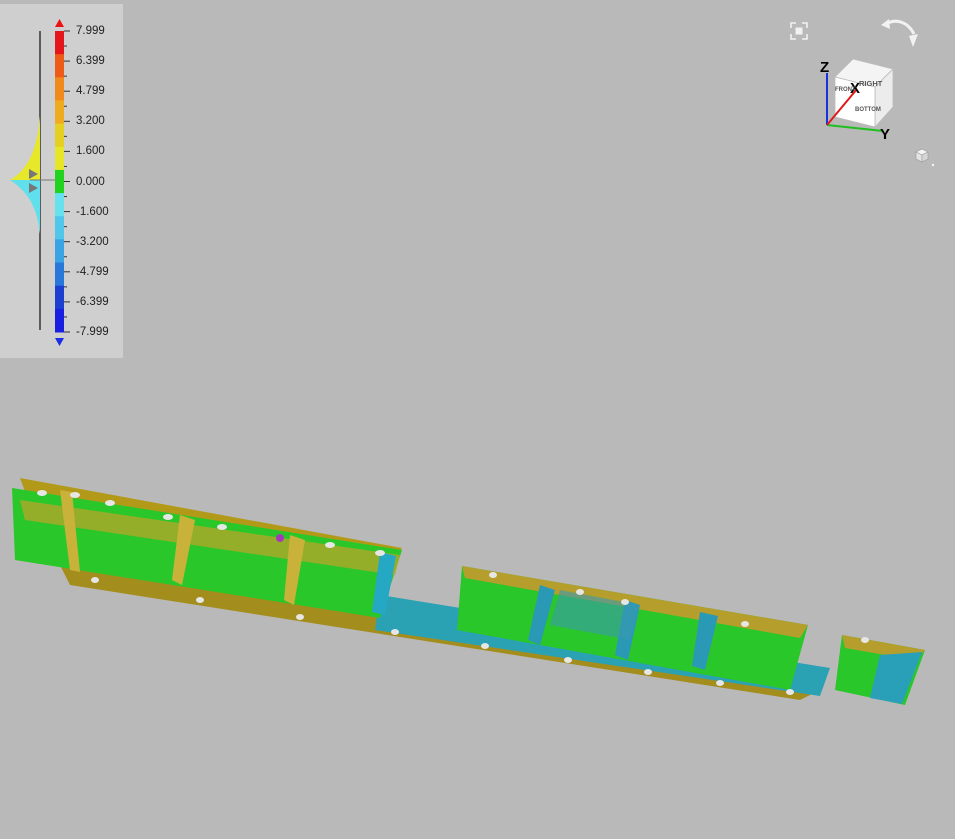 This screenshot has width=955, height=839. What do you see at coordinates (870, 83) in the screenshot?
I see `cube-face-right: RIGHT` at bounding box center [870, 83].